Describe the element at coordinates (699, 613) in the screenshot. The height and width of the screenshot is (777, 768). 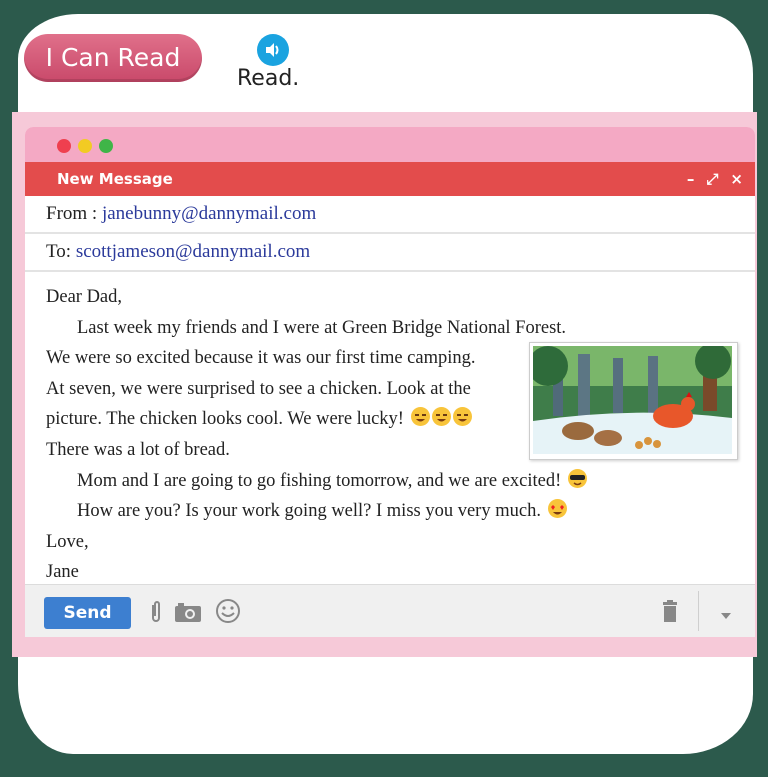
I see `toolbar-divider` at that location.